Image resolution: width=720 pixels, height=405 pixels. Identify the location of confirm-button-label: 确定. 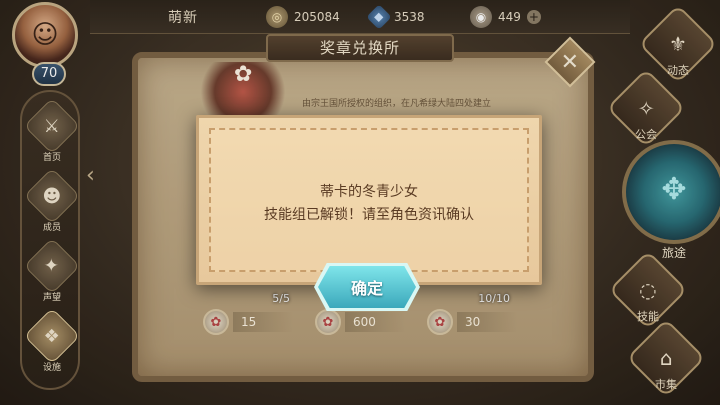
(366, 288).